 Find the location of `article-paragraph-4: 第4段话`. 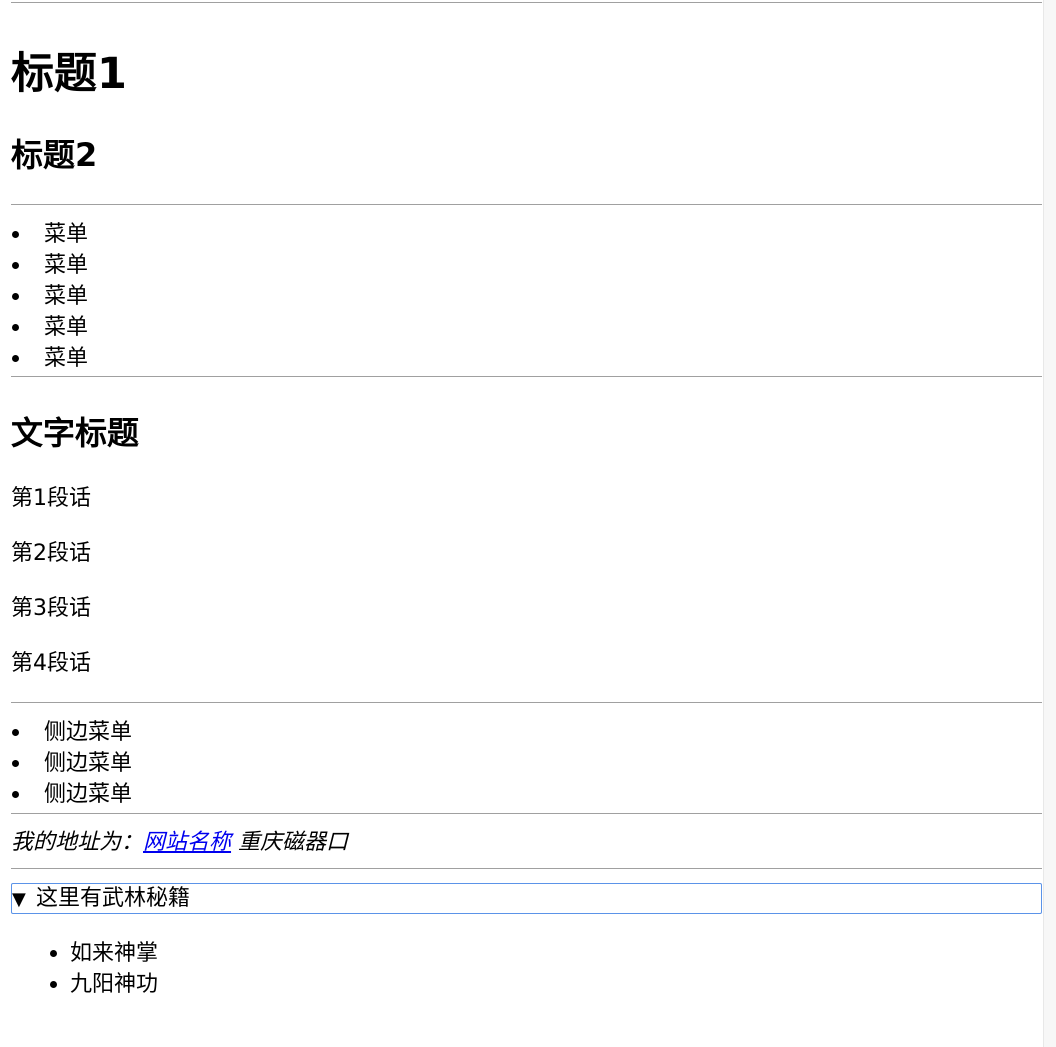

article-paragraph-4: 第4段话 is located at coordinates (51, 663).